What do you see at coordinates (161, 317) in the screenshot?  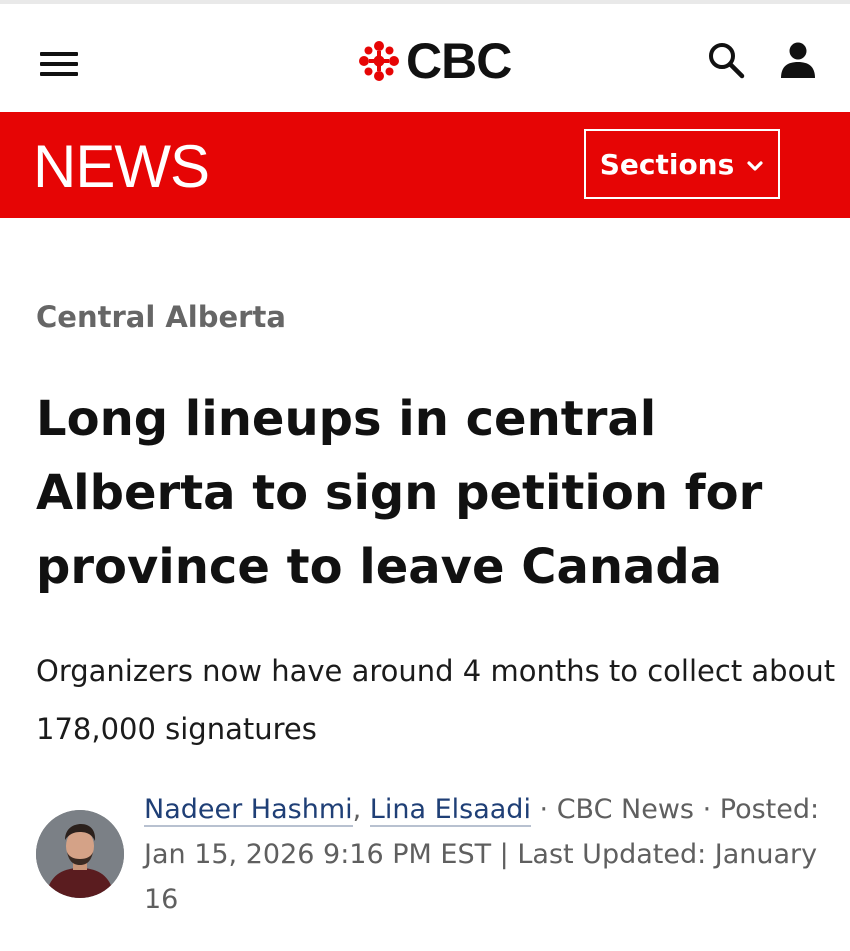 I see `article-category: Central Alberta` at bounding box center [161, 317].